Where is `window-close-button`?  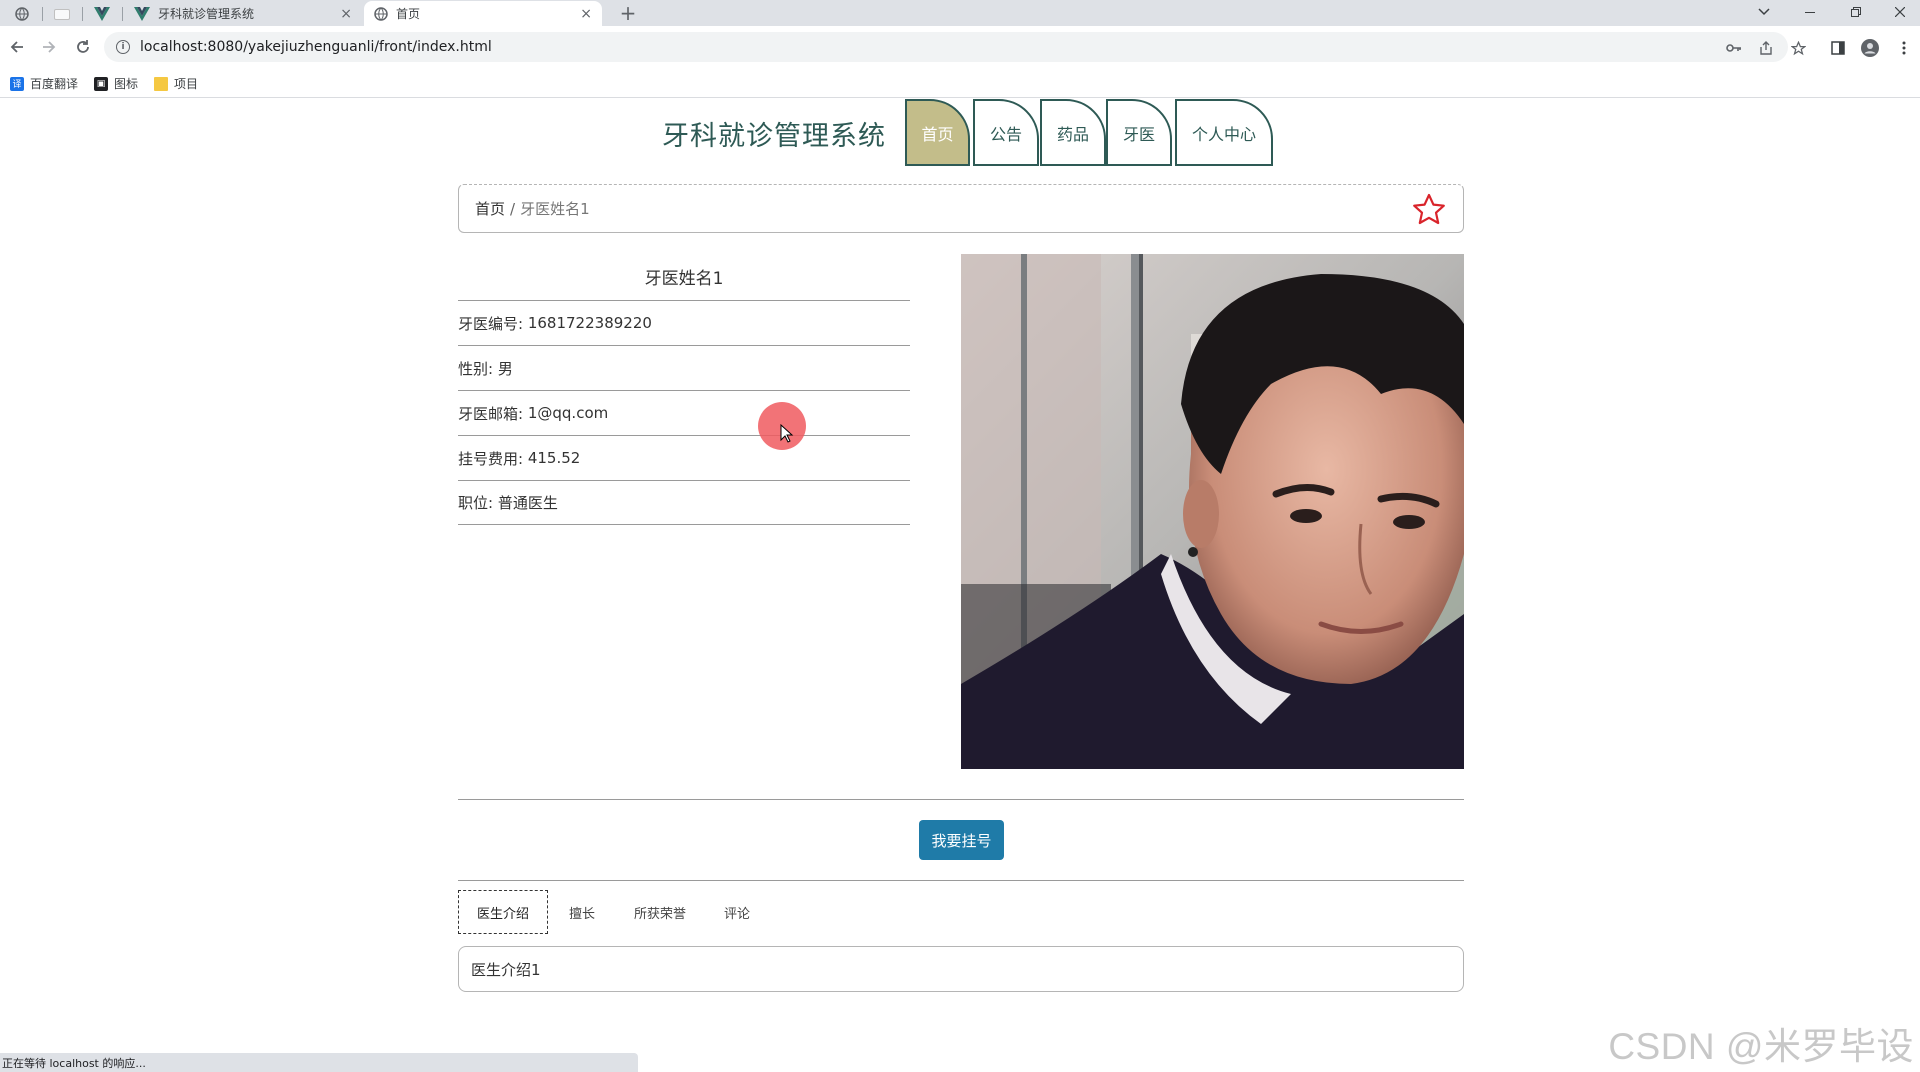
window-close-button is located at coordinates (1899, 12).